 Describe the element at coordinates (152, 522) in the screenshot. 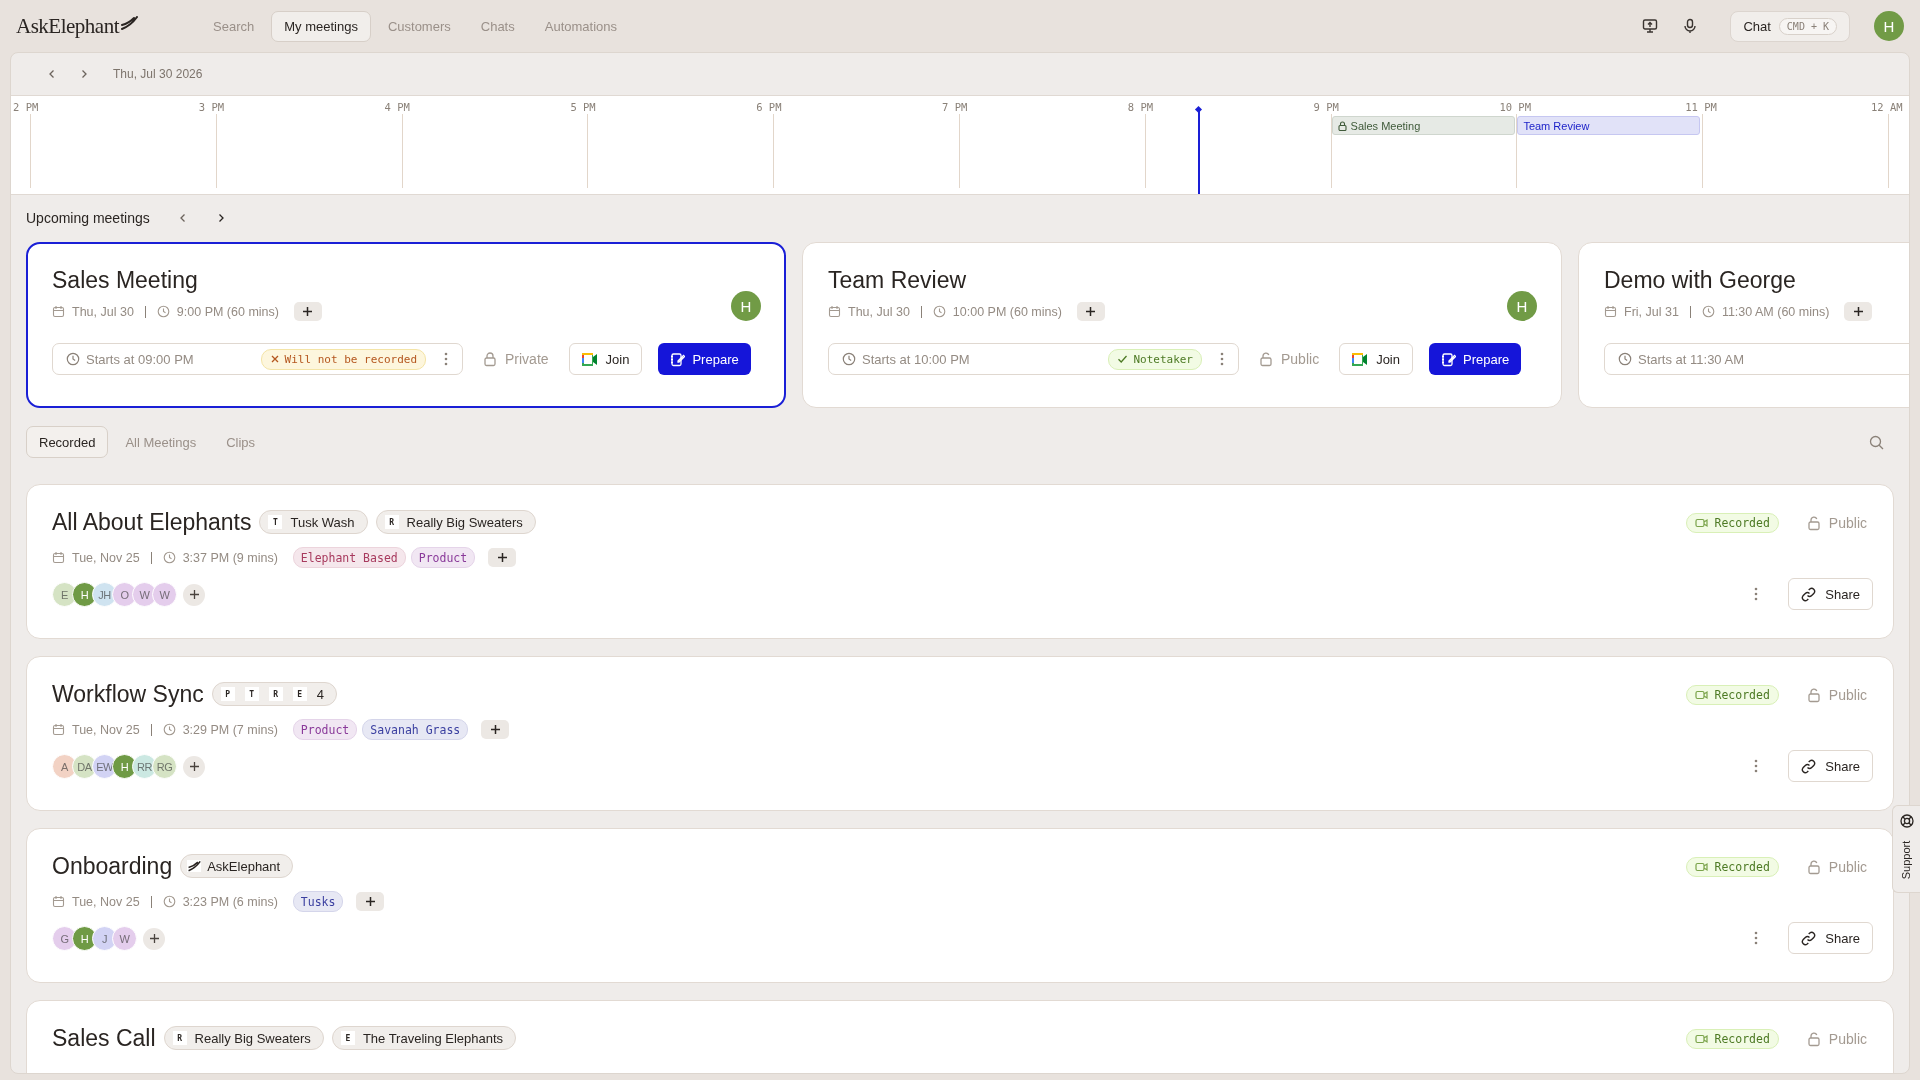

I see `meeting-title: All About Elephants` at that location.